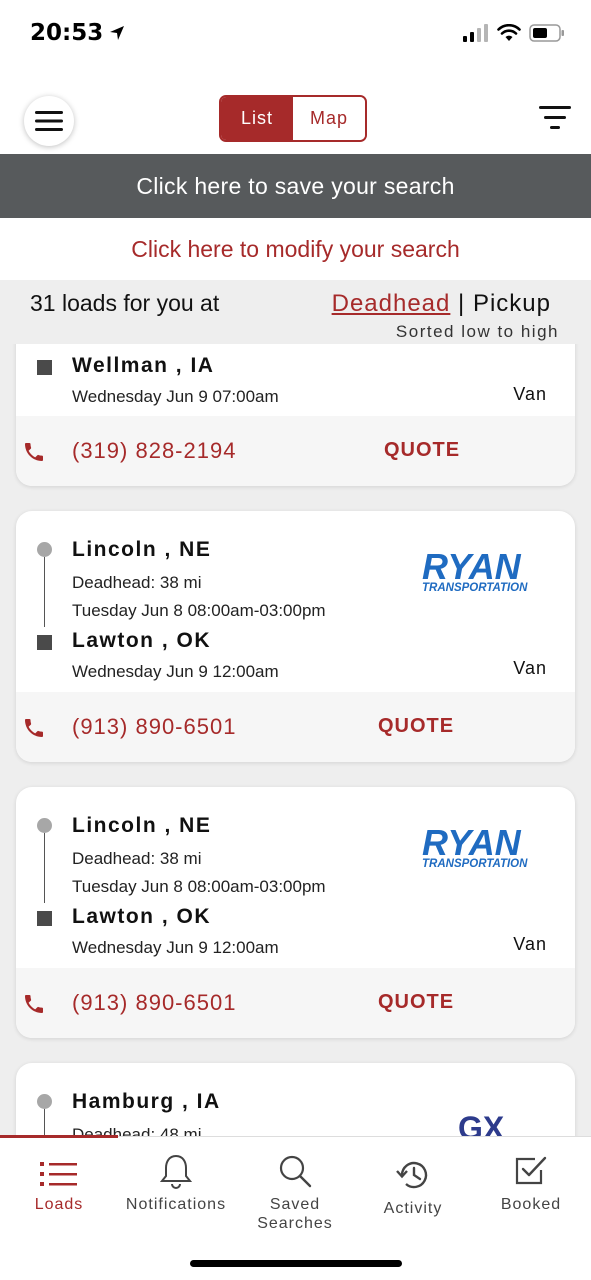 This screenshot has height=1280, width=591. What do you see at coordinates (295, 1214) in the screenshot?
I see `tab-label: Saved Searches` at bounding box center [295, 1214].